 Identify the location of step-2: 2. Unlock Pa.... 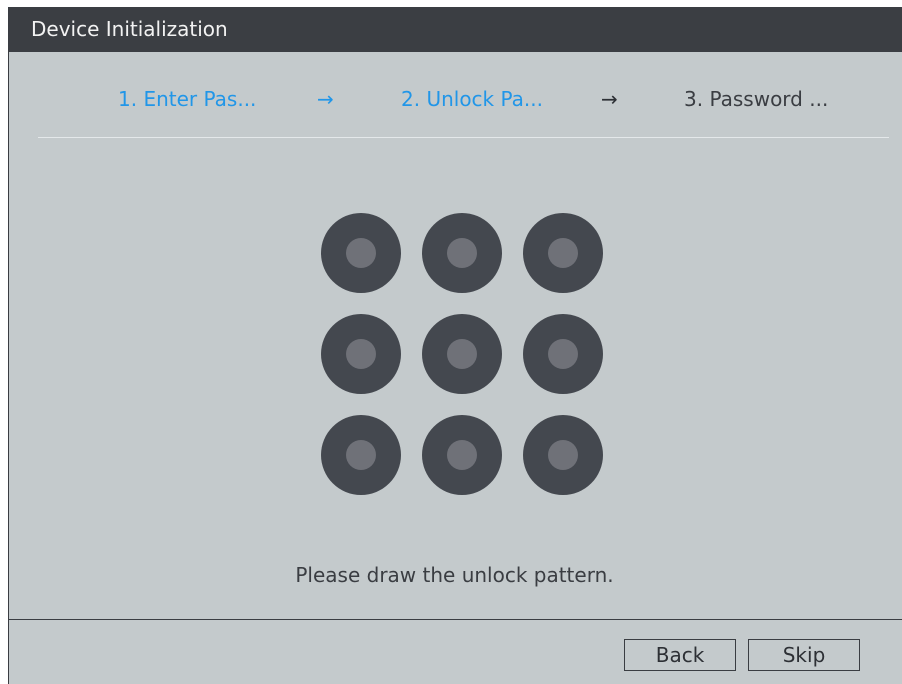
(472, 99).